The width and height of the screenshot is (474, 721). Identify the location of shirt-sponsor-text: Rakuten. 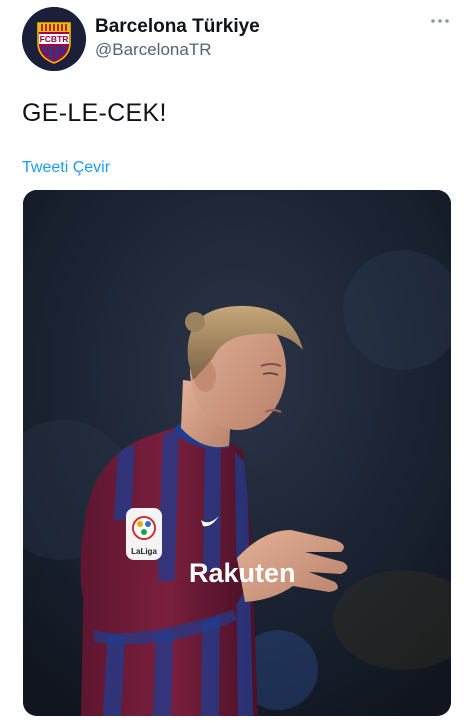
(242, 573).